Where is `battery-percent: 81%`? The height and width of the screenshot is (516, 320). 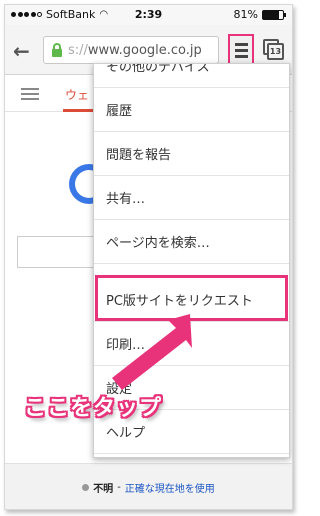 battery-percent: 81% is located at coordinates (245, 14).